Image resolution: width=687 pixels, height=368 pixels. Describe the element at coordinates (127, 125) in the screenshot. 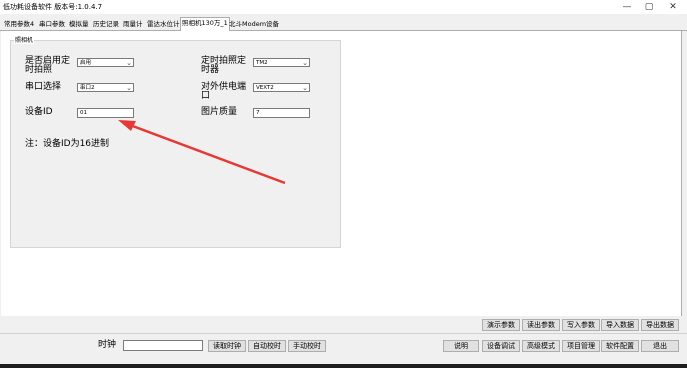

I see `arrow-head` at that location.